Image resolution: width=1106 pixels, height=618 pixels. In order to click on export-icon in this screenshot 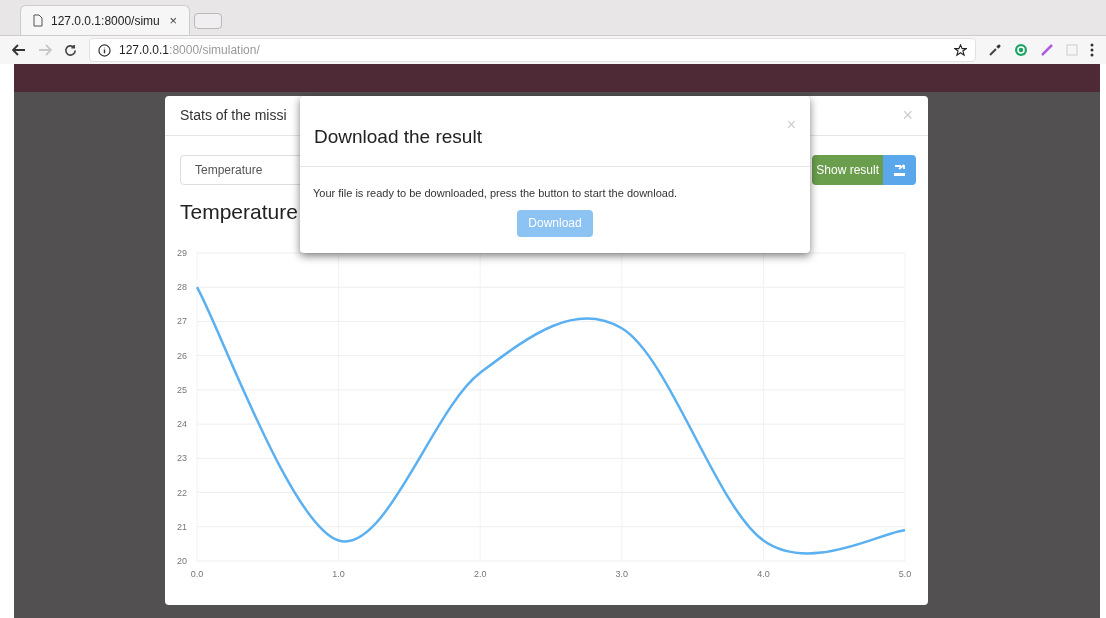, I will do `click(899, 170)`.